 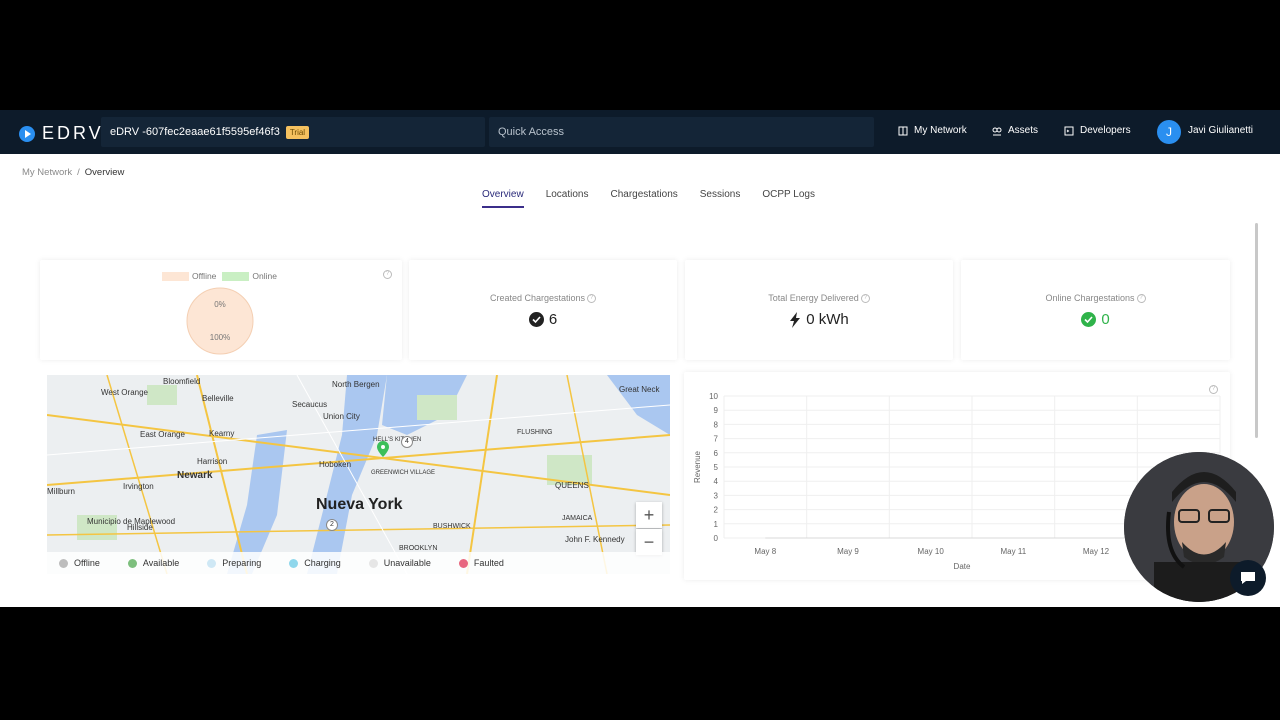 What do you see at coordinates (827, 319) in the screenshot?
I see `energy-delivered-value: 0 kWh` at bounding box center [827, 319].